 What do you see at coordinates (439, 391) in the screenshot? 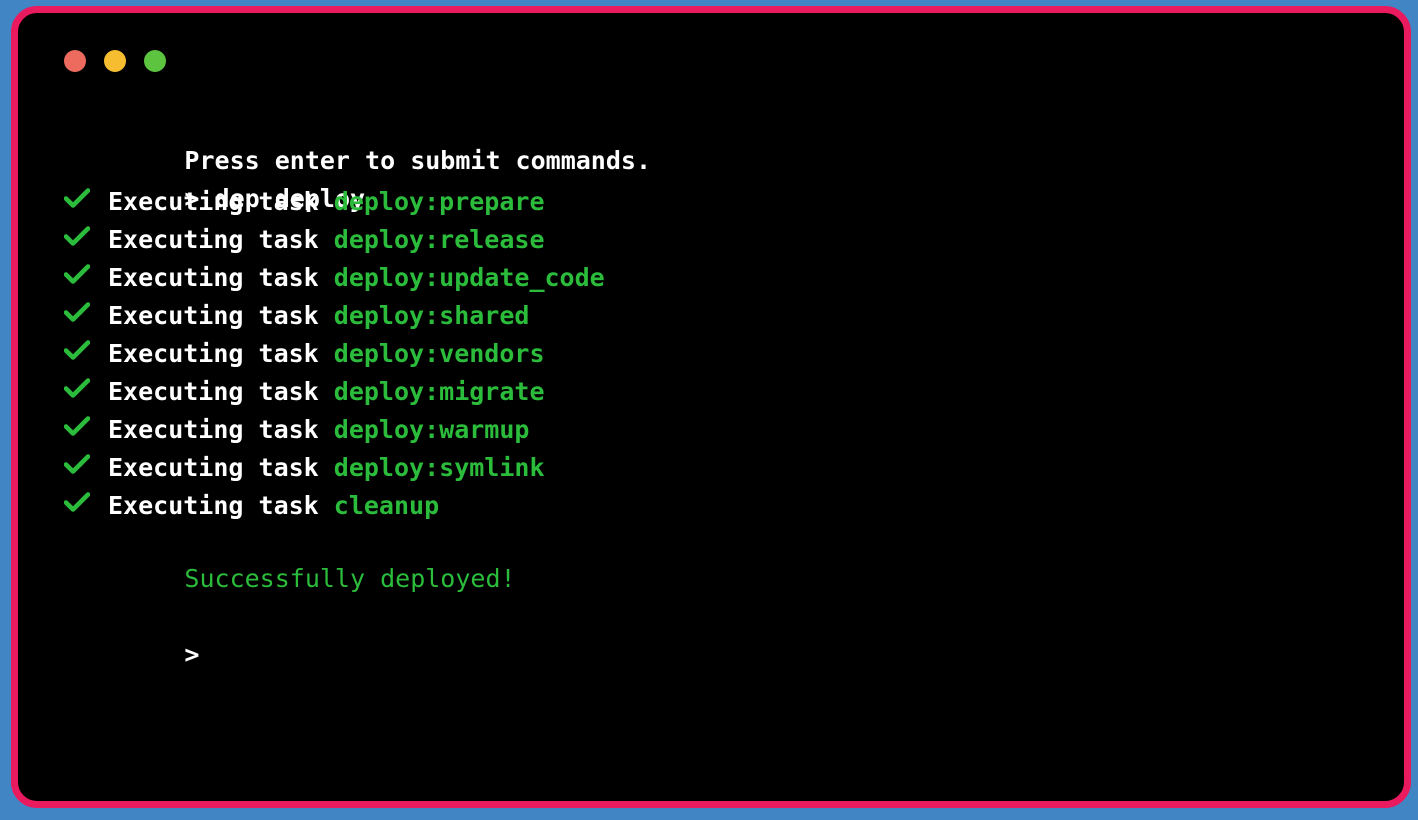
I see `task-name: deploy:migrate` at bounding box center [439, 391].